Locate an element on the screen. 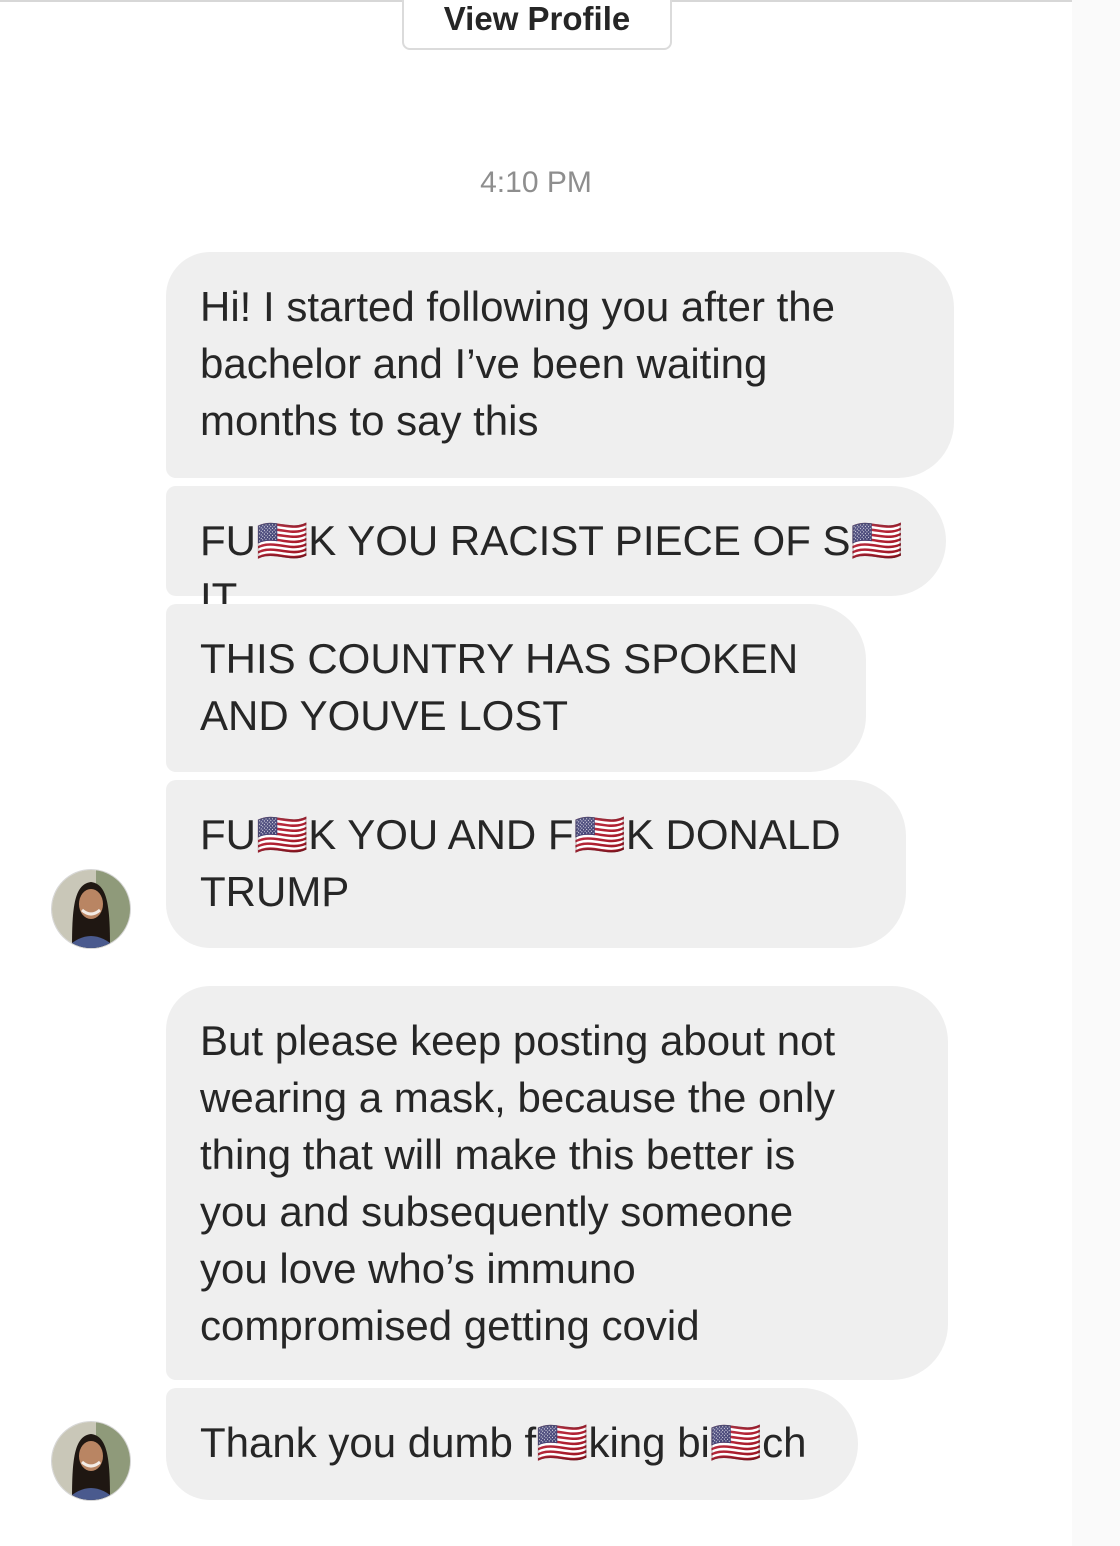 Image resolution: width=1120 pixels, height=1546 pixels. message-bubble: FU🇺🇸K YOU AND F🇺🇸K DONALD TRUMP is located at coordinates (536, 864).